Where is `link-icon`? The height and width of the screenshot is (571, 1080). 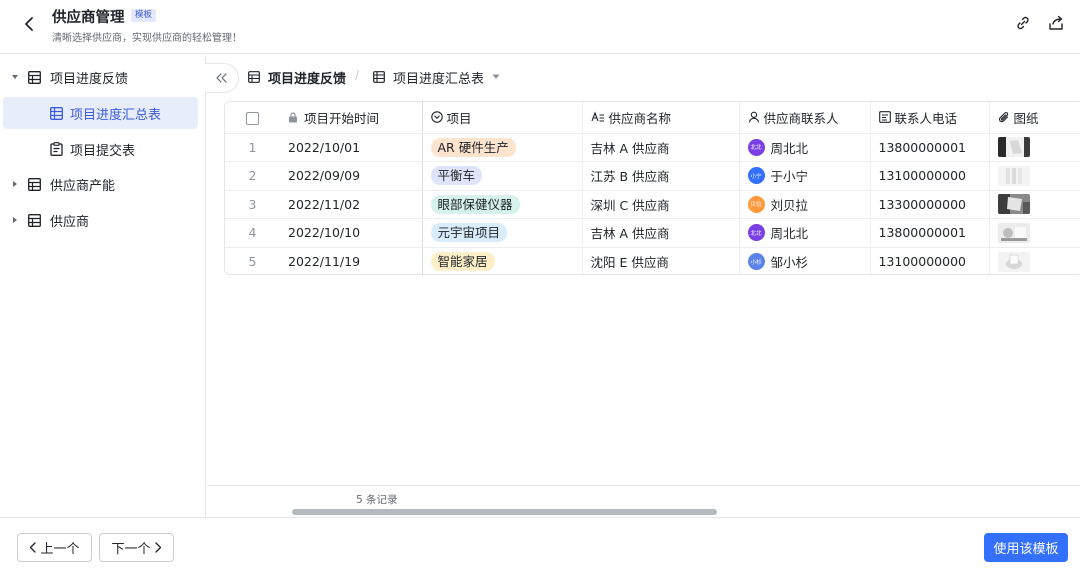
link-icon is located at coordinates (1023, 23).